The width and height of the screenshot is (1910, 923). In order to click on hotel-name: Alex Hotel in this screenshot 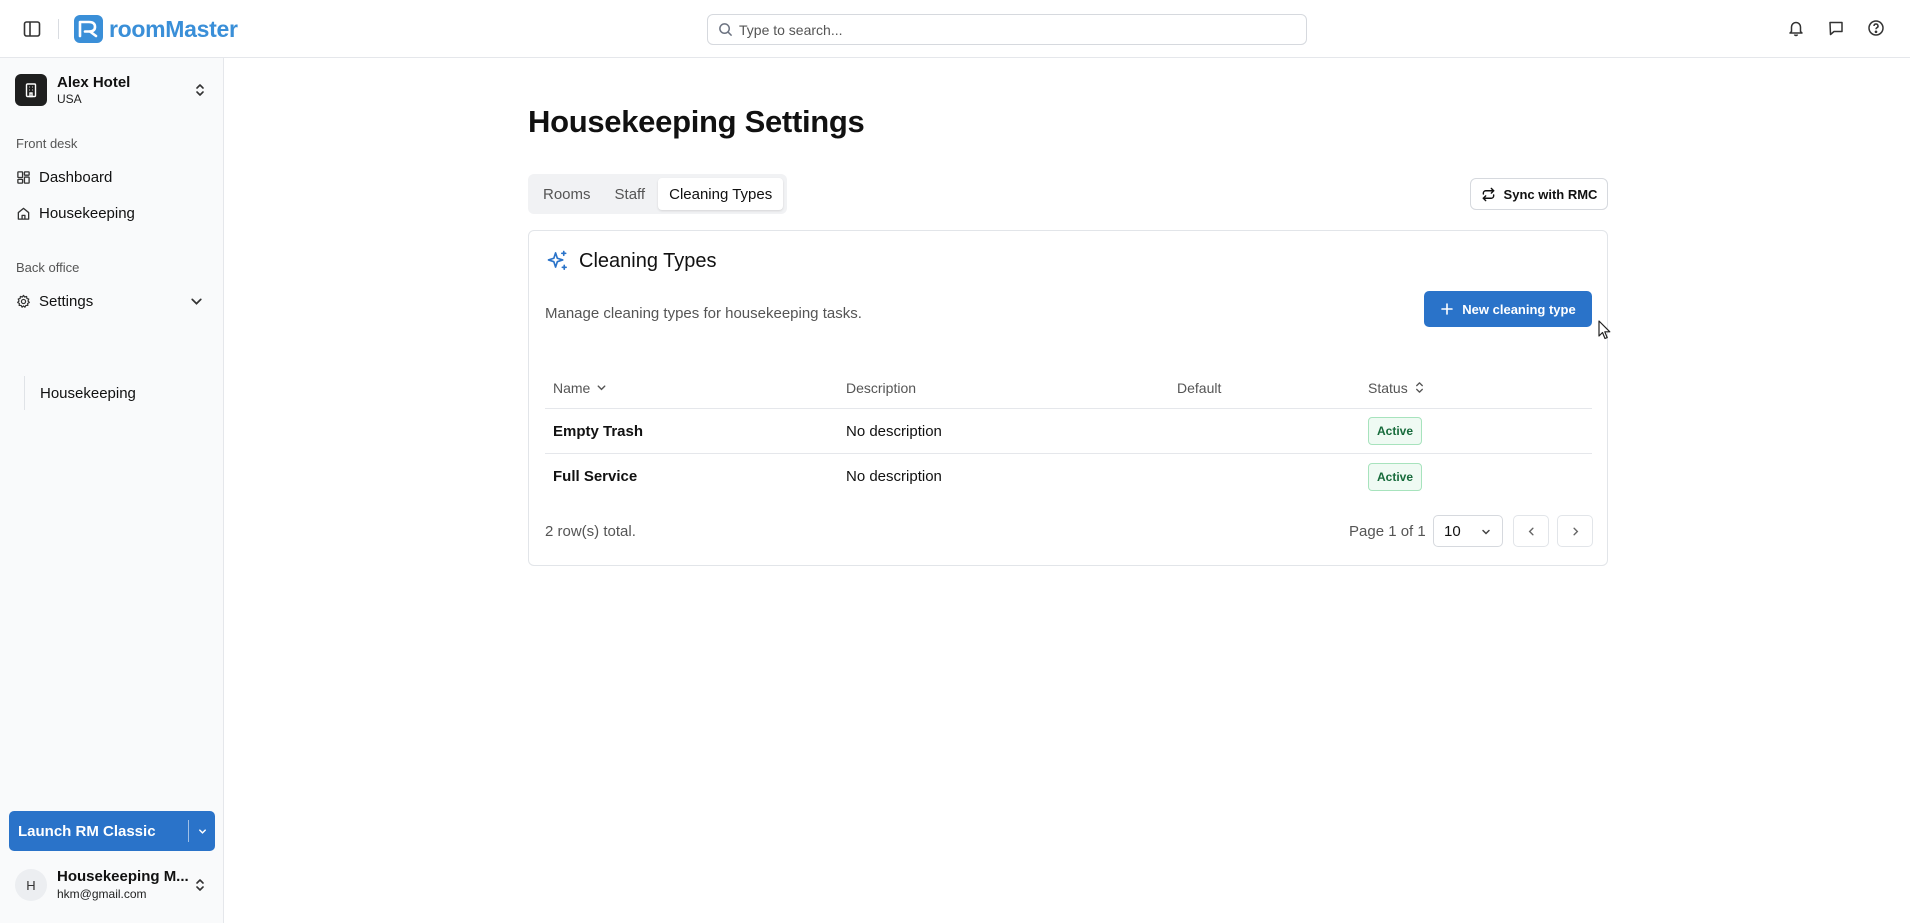, I will do `click(94, 82)`.